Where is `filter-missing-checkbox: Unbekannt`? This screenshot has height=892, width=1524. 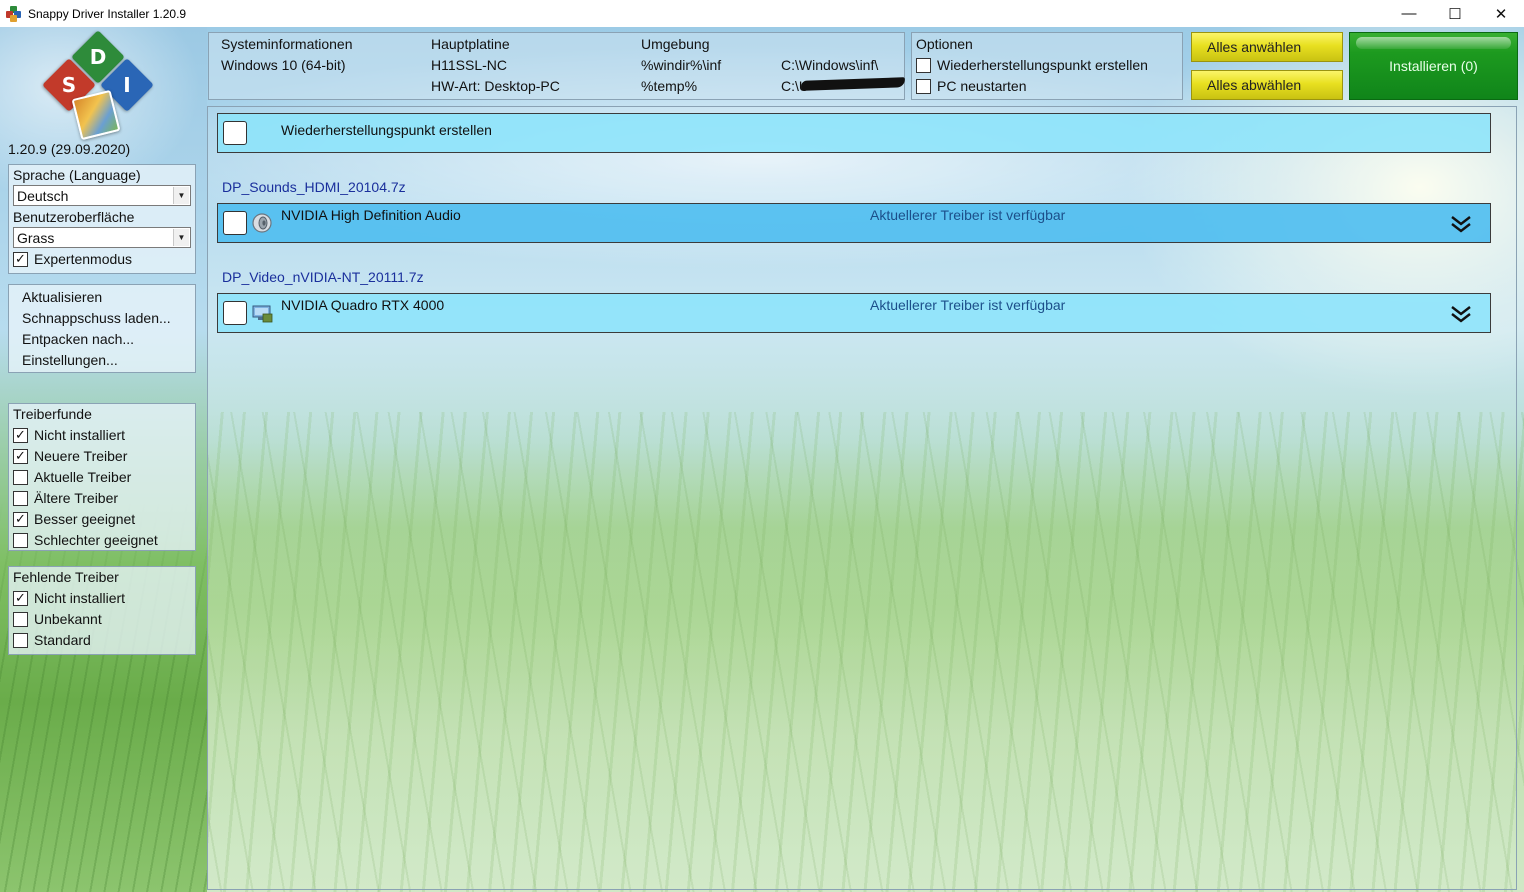 filter-missing-checkbox: Unbekannt is located at coordinates (57, 619).